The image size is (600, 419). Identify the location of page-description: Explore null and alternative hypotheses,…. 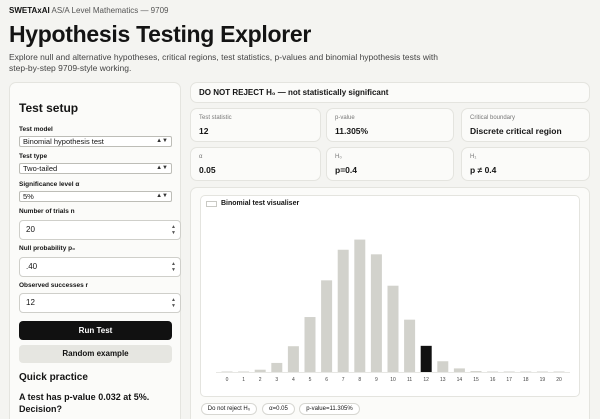
(223, 62).